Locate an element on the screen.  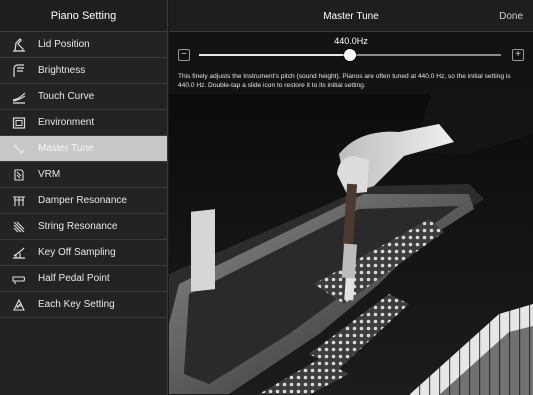
sidebar-item-label: Master Tune is located at coordinates (66, 148).